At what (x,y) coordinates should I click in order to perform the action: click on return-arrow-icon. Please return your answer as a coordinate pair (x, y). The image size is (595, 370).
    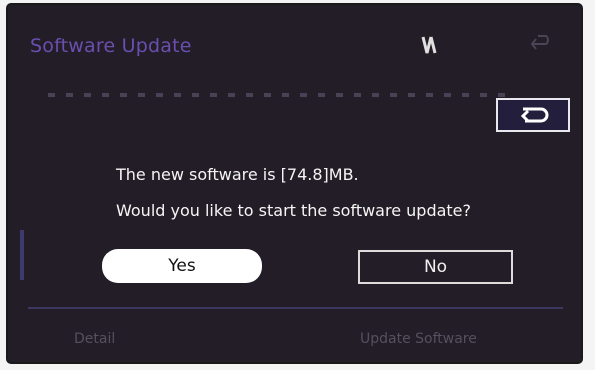
    Looking at the image, I should click on (534, 115).